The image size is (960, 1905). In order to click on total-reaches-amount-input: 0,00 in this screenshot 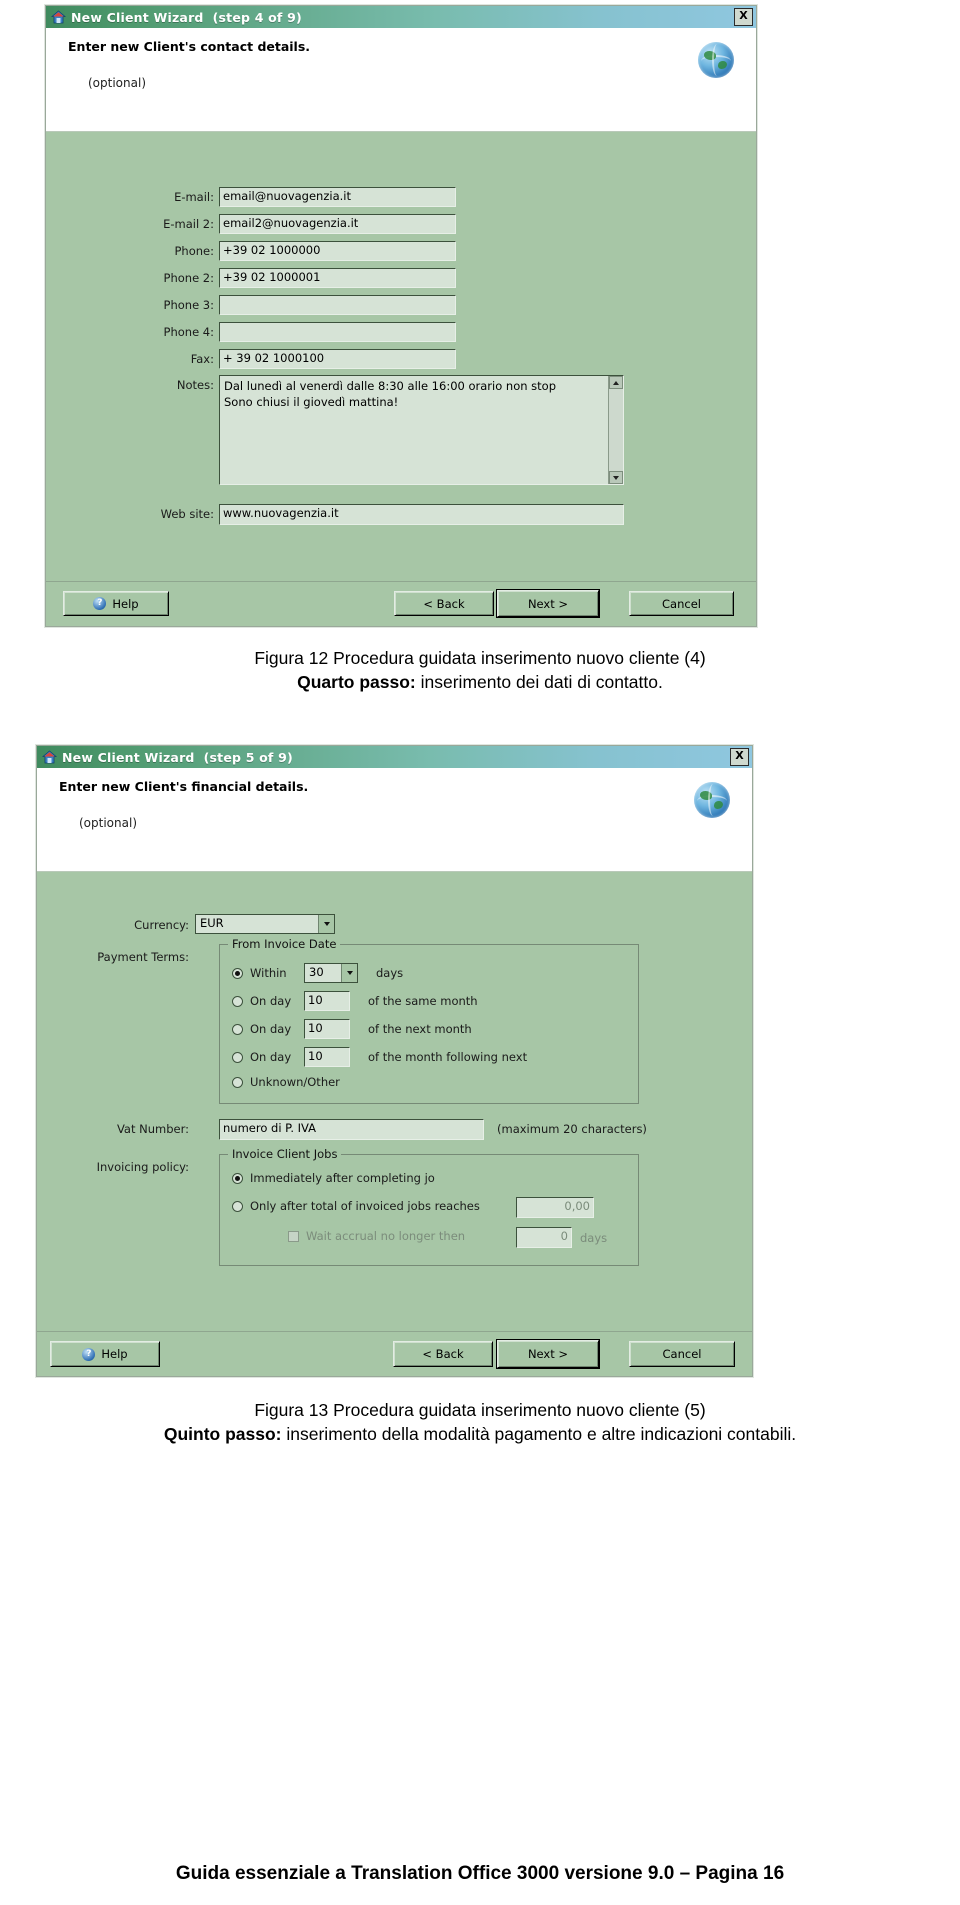, I will do `click(555, 1207)`.